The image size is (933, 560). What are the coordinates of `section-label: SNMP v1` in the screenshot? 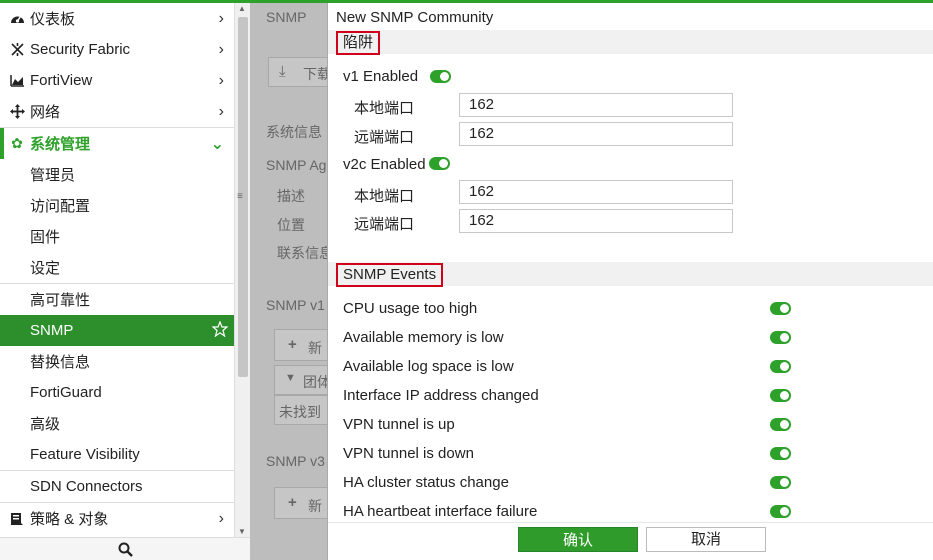 It's located at (295, 305).